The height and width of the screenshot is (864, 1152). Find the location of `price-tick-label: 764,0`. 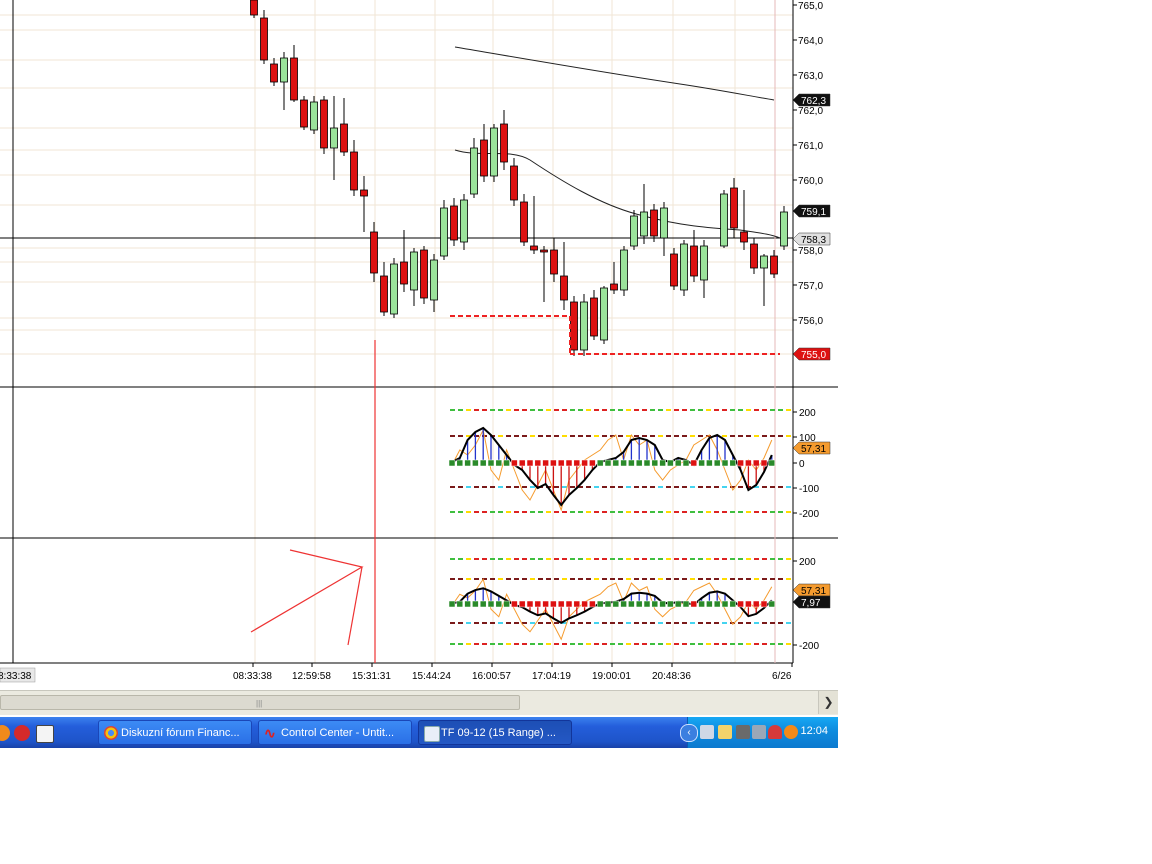

price-tick-label: 764,0 is located at coordinates (810, 41).